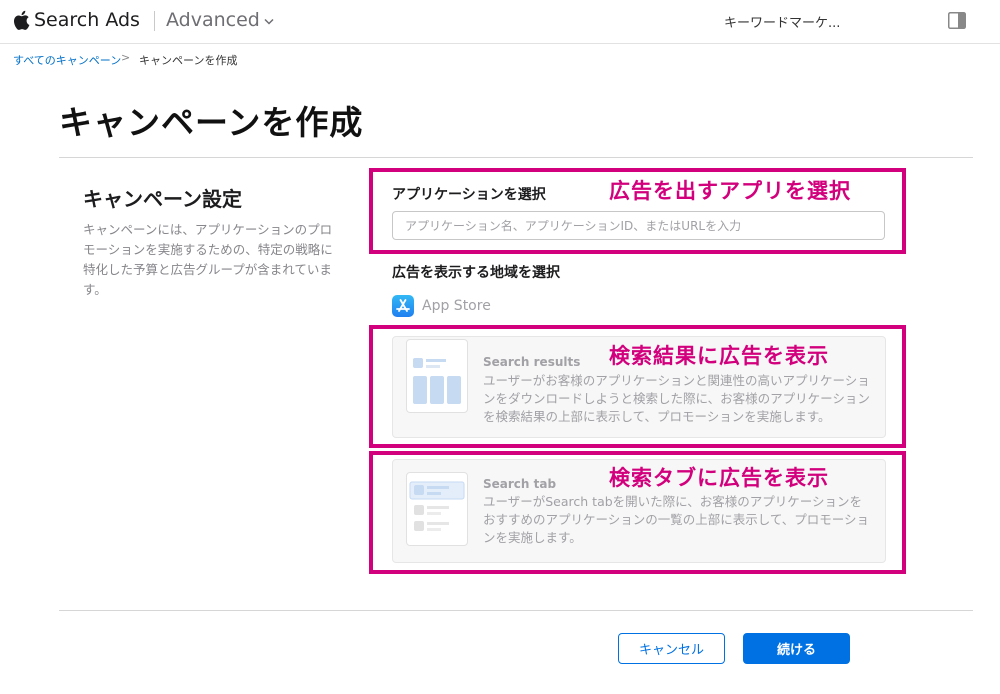 Image resolution: width=1000 pixels, height=694 pixels. I want to click on section-title: キャンペーン設定, so click(162, 199).